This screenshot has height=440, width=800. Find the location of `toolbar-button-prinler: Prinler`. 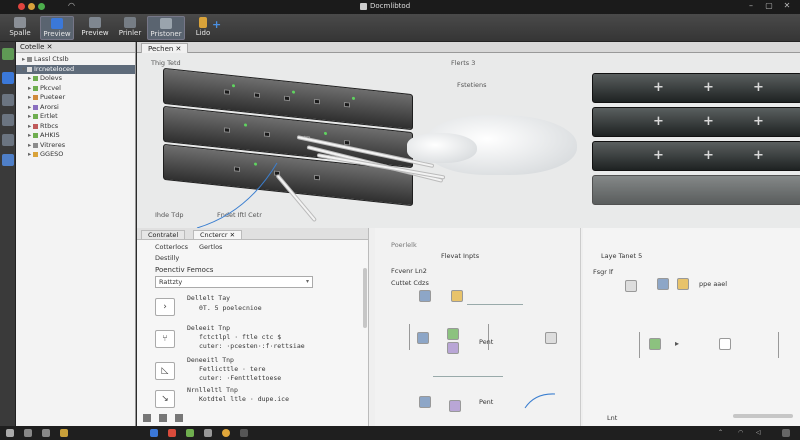

toolbar-button-prinler: Prinler is located at coordinates (130, 28).